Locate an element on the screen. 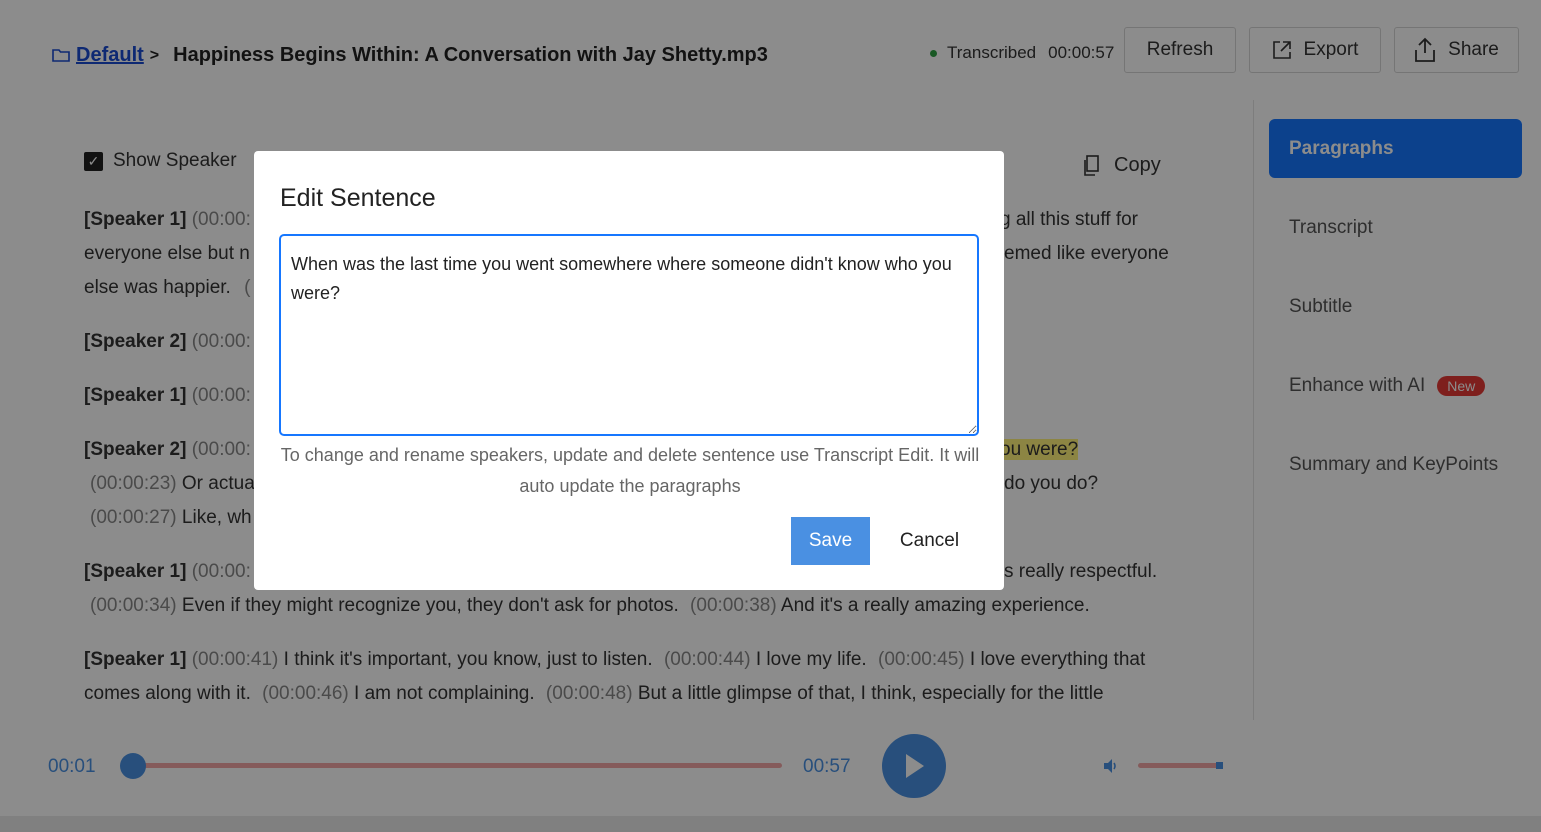 The width and height of the screenshot is (1541, 832). save-button: Save is located at coordinates (830, 541).